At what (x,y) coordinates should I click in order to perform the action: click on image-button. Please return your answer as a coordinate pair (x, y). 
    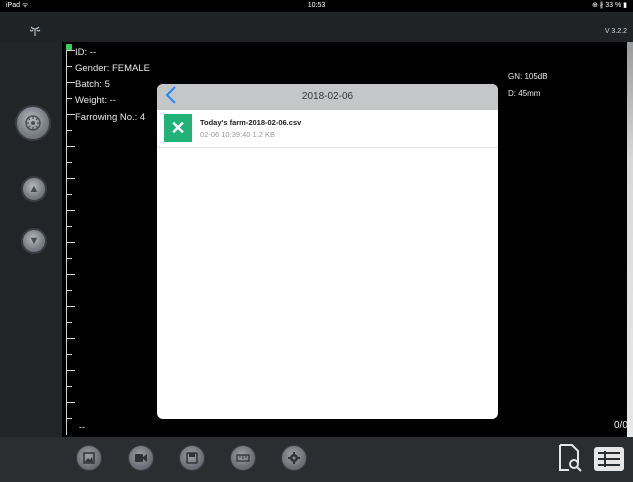
    Looking at the image, I should click on (89, 458).